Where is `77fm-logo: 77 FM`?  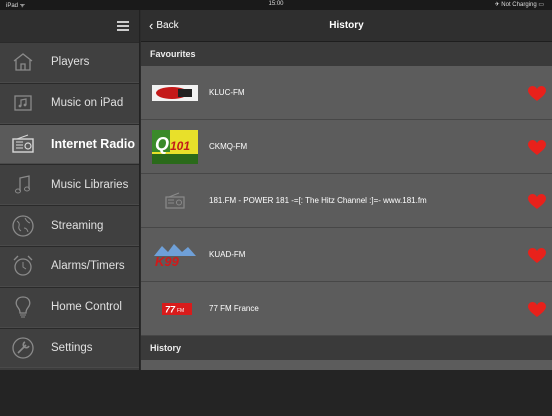
77fm-logo: 77 FM is located at coordinates (175, 309).